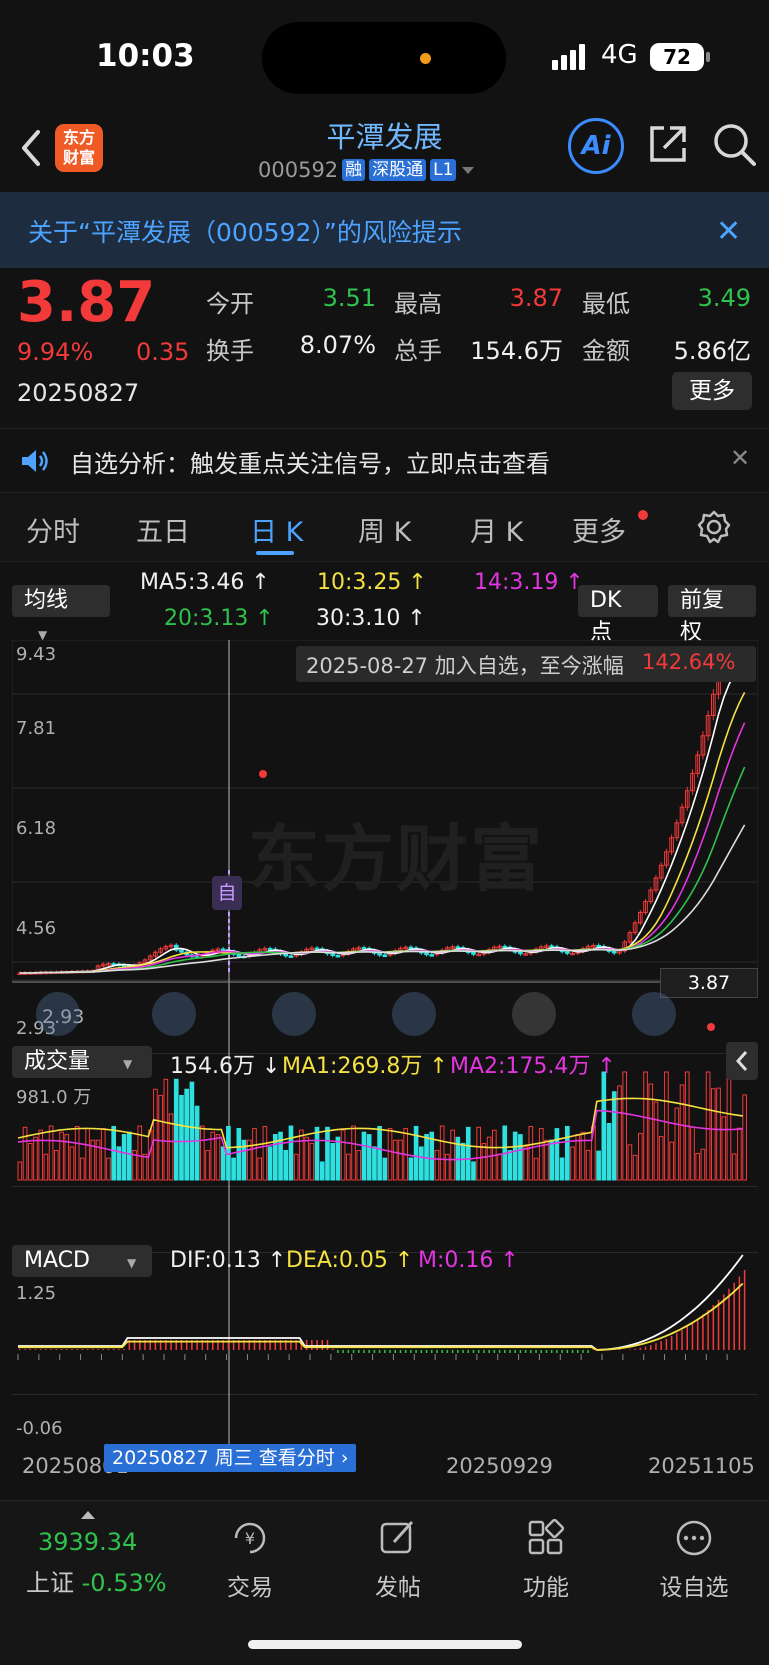 Image resolution: width=769 pixels, height=1665 pixels. Describe the element at coordinates (618, 615) in the screenshot. I see `dk-point-button: DK 点` at that location.